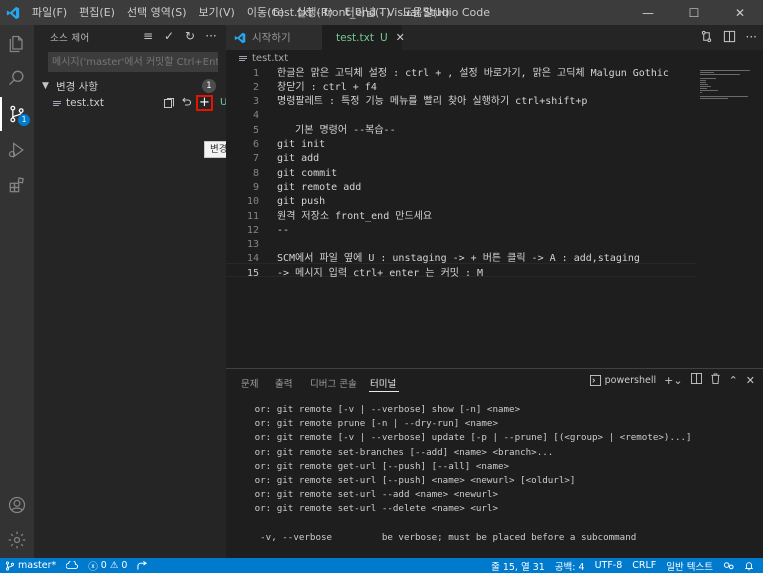  Describe the element at coordinates (518, 566) in the screenshot. I see `cursor-position: 줄 15, 열 31` at that location.